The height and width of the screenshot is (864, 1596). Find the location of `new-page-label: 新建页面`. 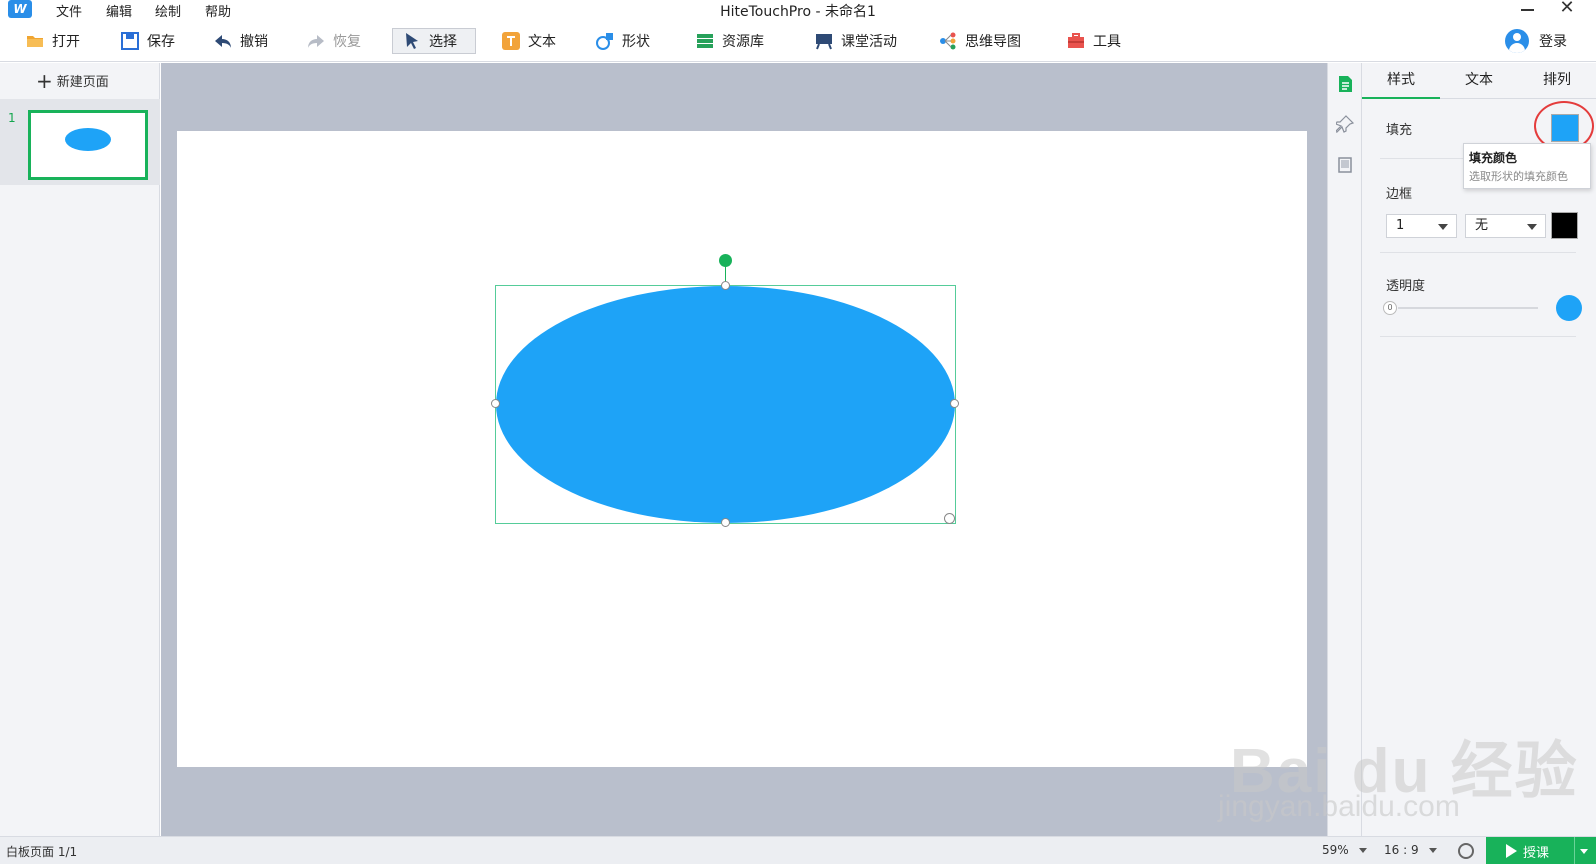

new-page-label: 新建页面 is located at coordinates (82, 82).